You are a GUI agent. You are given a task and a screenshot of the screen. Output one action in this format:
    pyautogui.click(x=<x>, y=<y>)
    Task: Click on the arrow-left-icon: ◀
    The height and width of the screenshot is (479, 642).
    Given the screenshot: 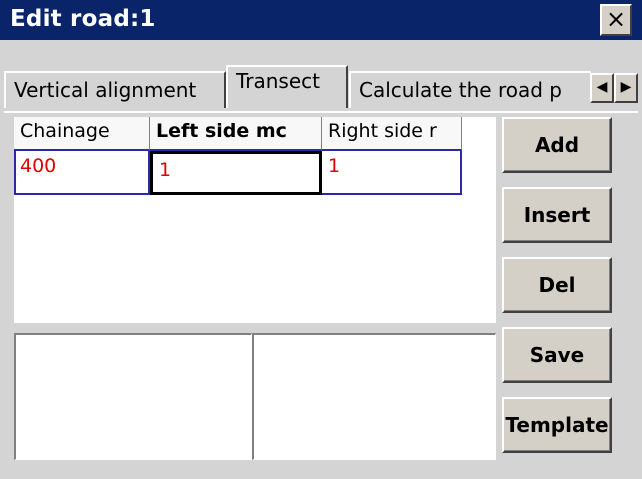 What is the action you would take?
    pyautogui.click(x=602, y=87)
    